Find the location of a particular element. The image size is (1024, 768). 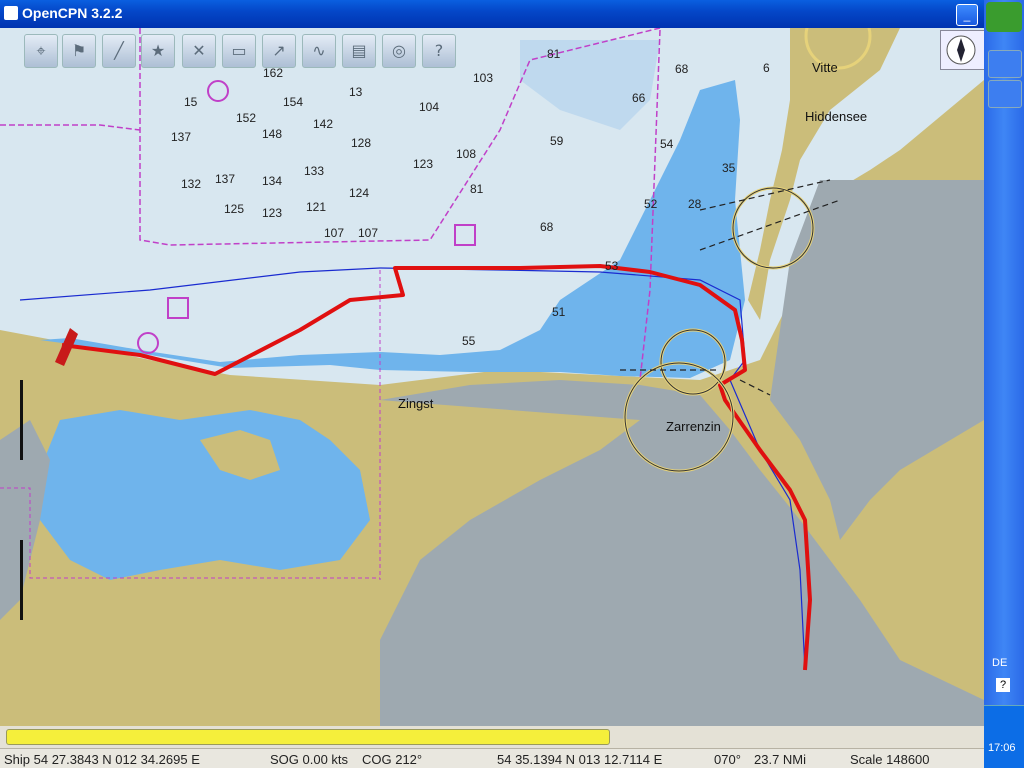

label-zarrenzin: Zarrenzin is located at coordinates (693, 426).